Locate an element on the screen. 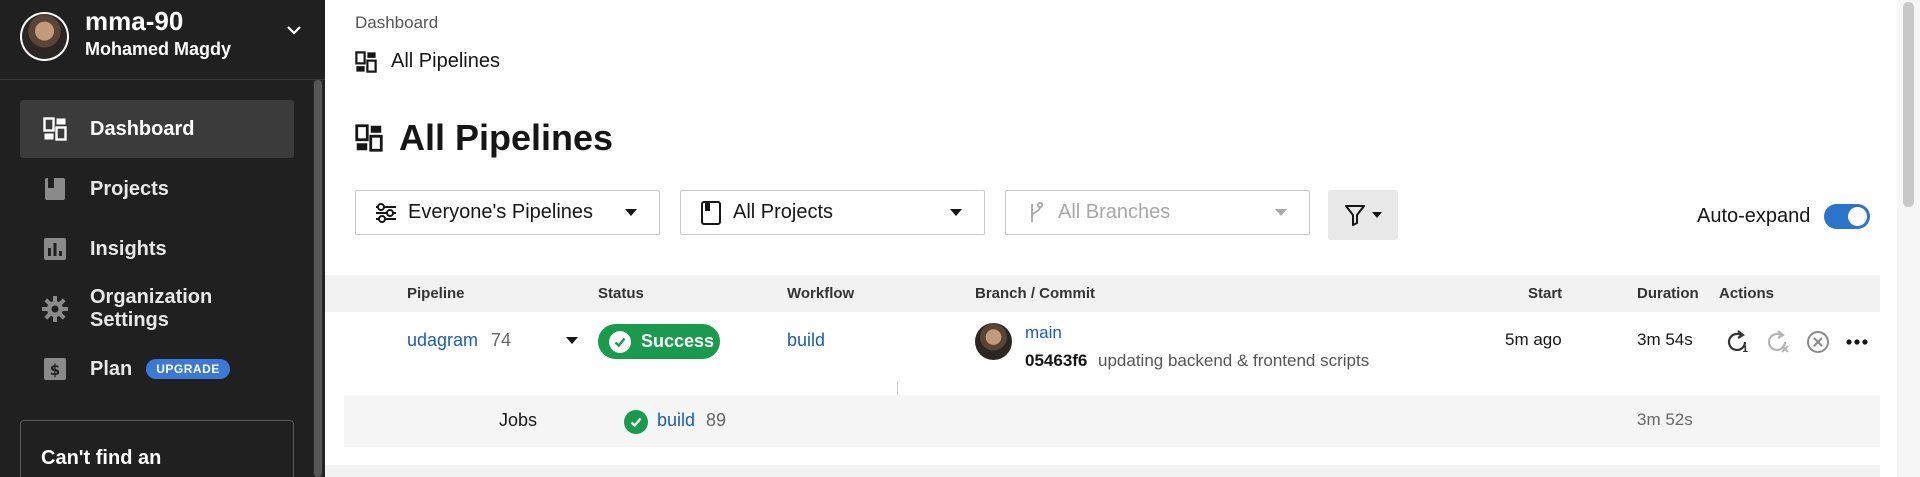 This screenshot has height=477, width=1920. branches-filter-dropdown: All Branches is located at coordinates (1157, 212).